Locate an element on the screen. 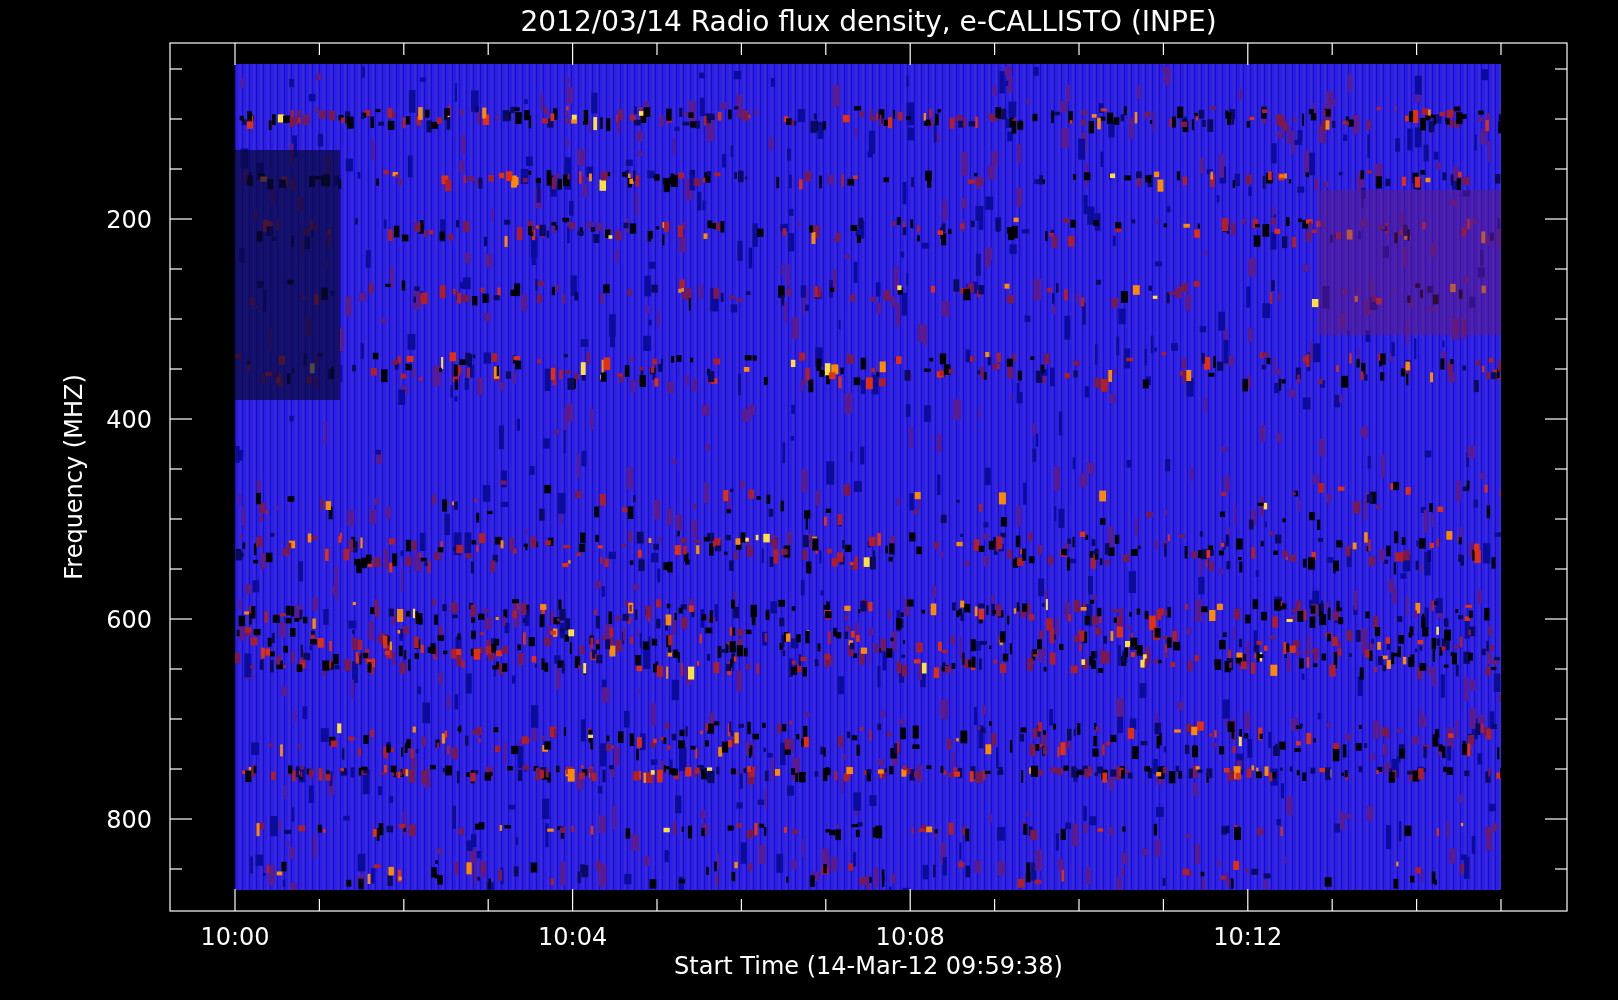  tick-label: 10:04 is located at coordinates (573, 937).